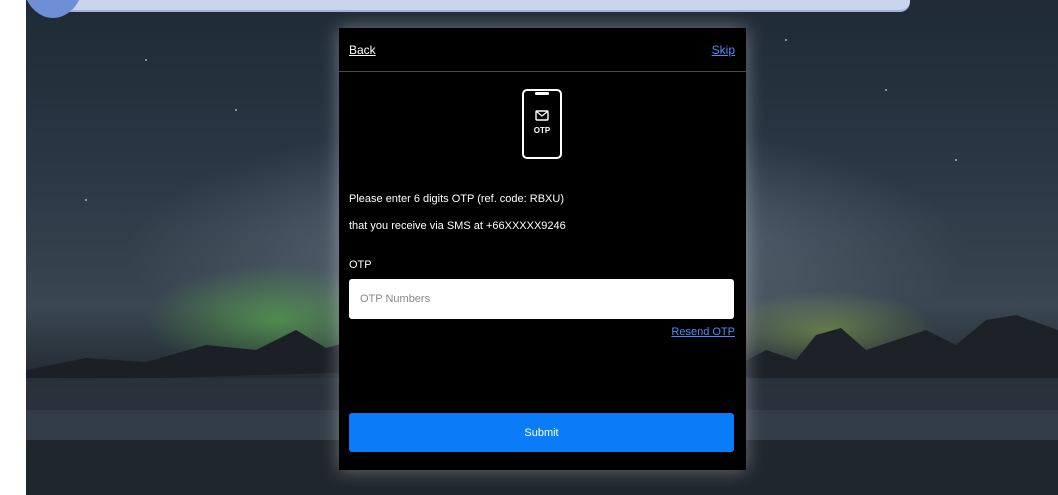 The width and height of the screenshot is (1058, 495). I want to click on back-link: Back, so click(362, 50).